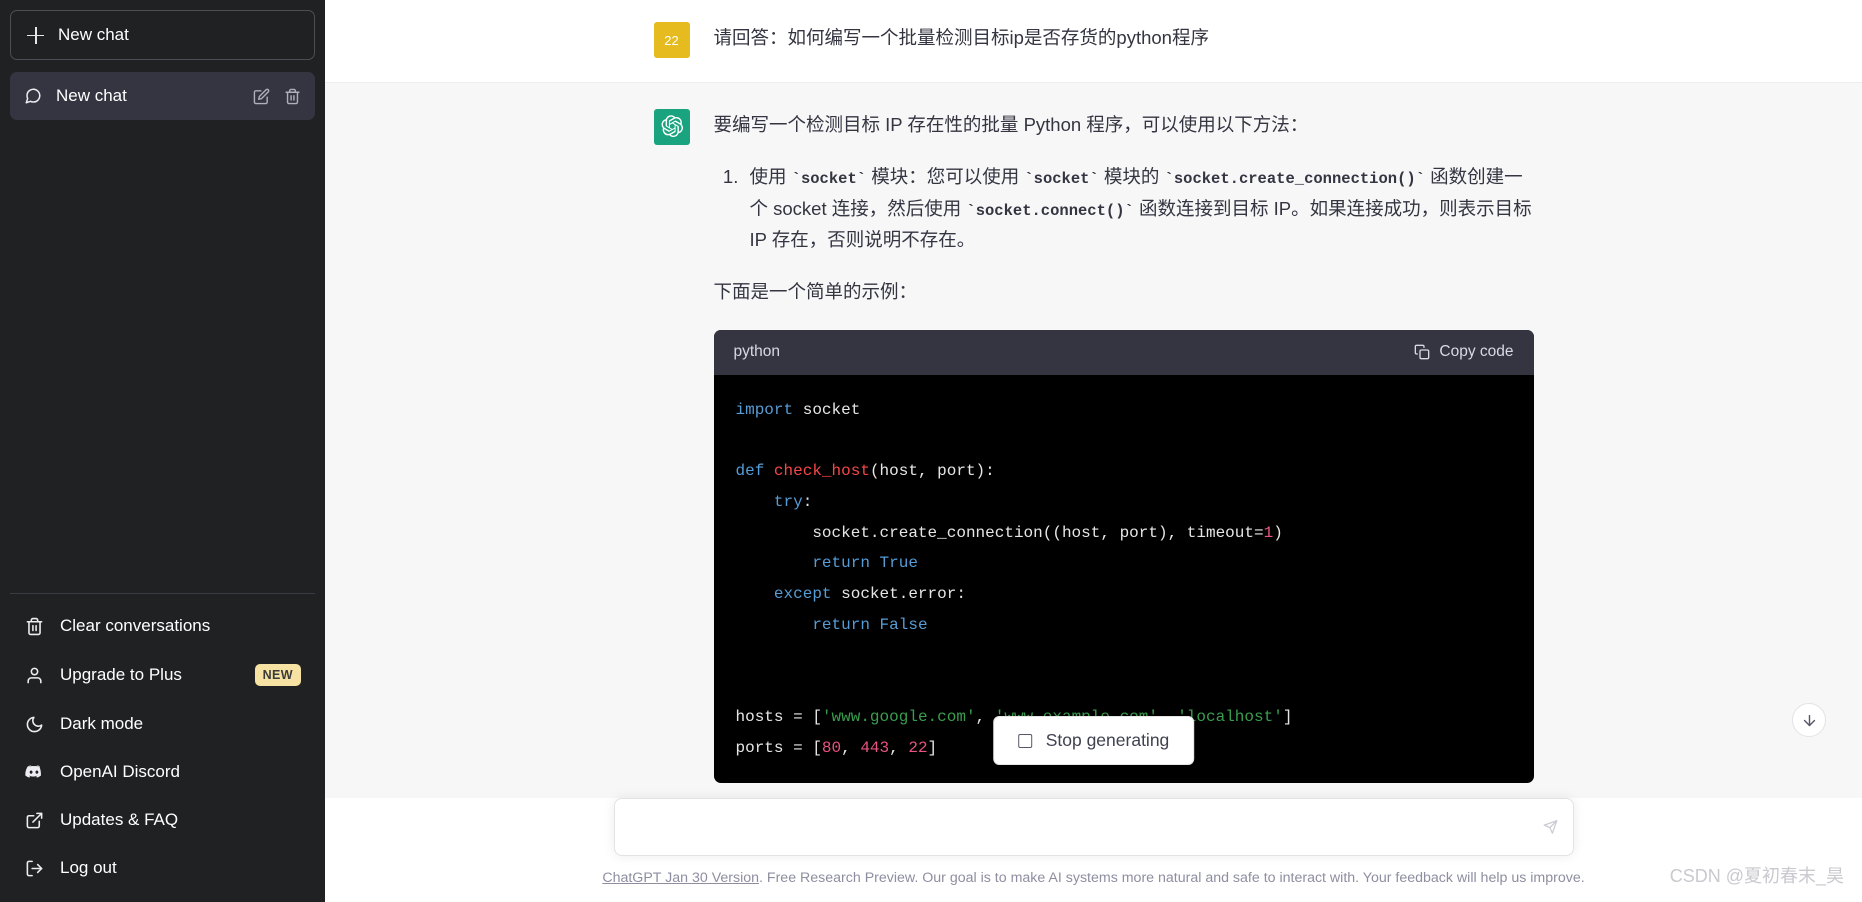  Describe the element at coordinates (33, 96) in the screenshot. I see `chat-bubble-icon` at that location.